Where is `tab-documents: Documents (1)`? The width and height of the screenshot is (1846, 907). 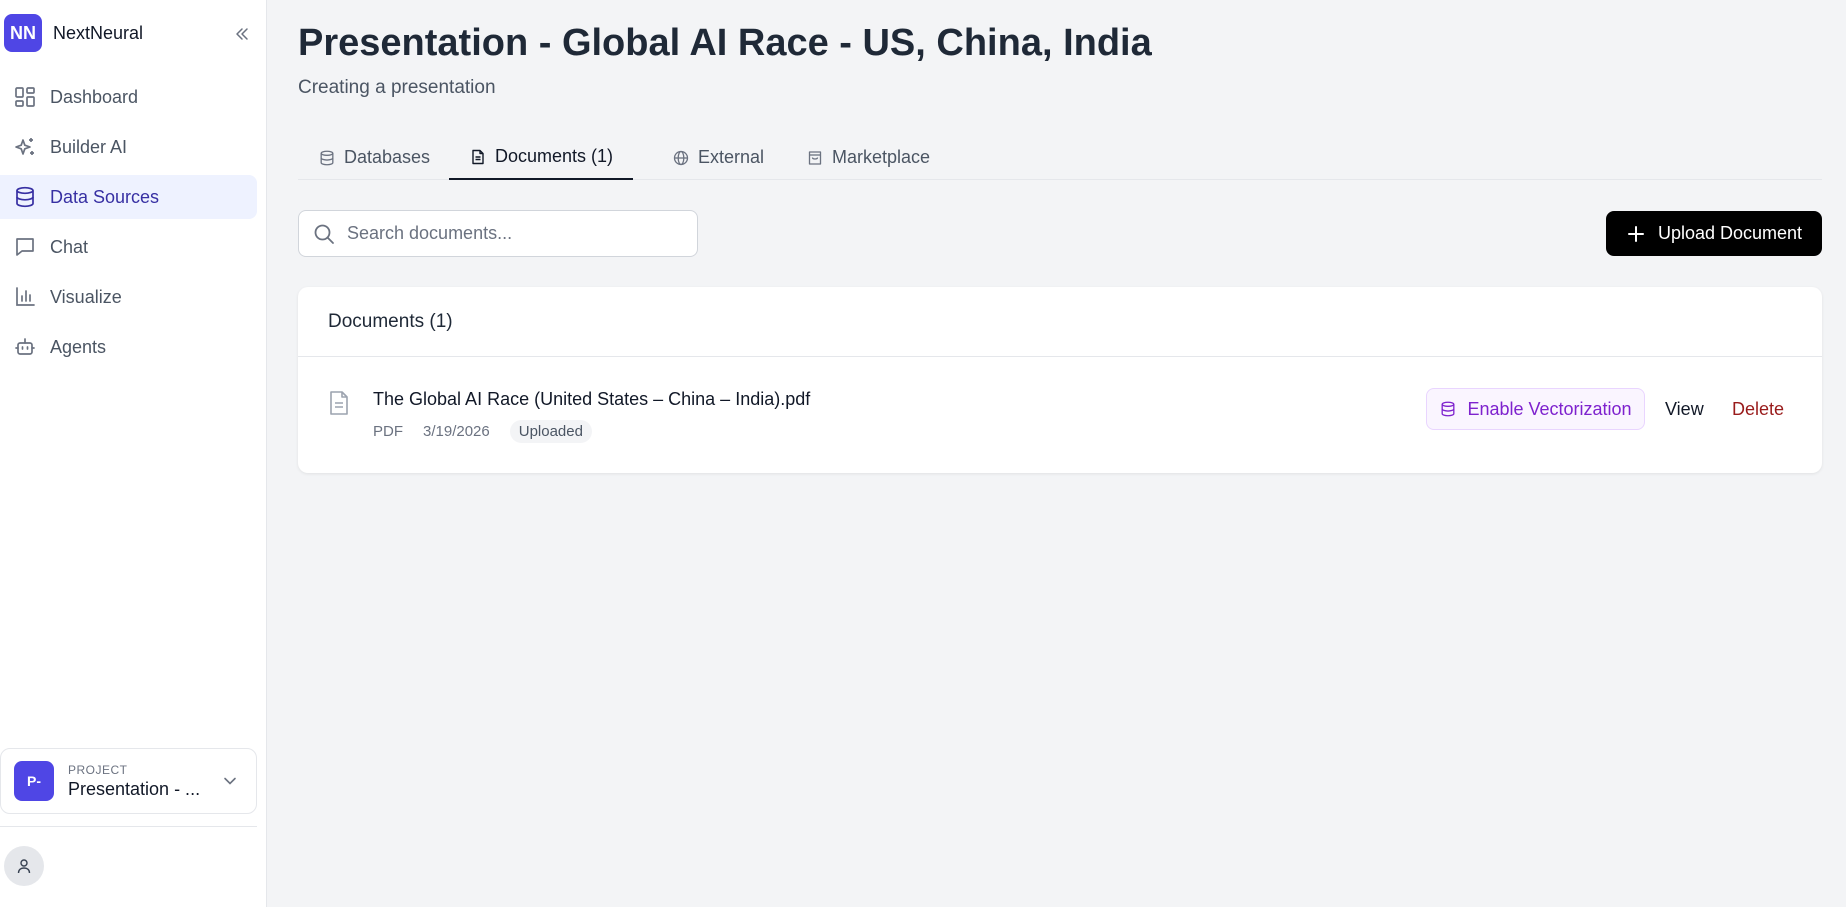 tab-documents: Documents (1) is located at coordinates (541, 157).